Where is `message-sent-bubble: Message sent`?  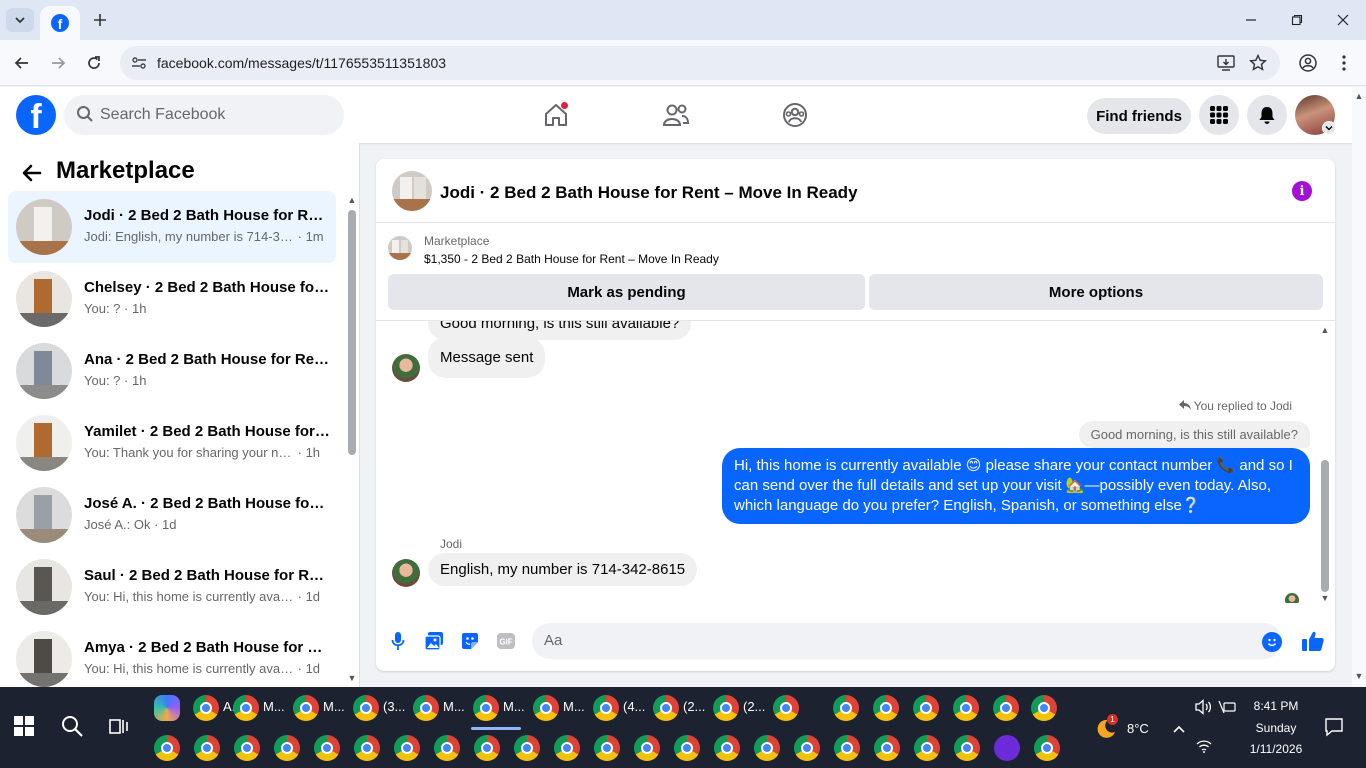
message-sent-bubble: Message sent is located at coordinates (487, 357).